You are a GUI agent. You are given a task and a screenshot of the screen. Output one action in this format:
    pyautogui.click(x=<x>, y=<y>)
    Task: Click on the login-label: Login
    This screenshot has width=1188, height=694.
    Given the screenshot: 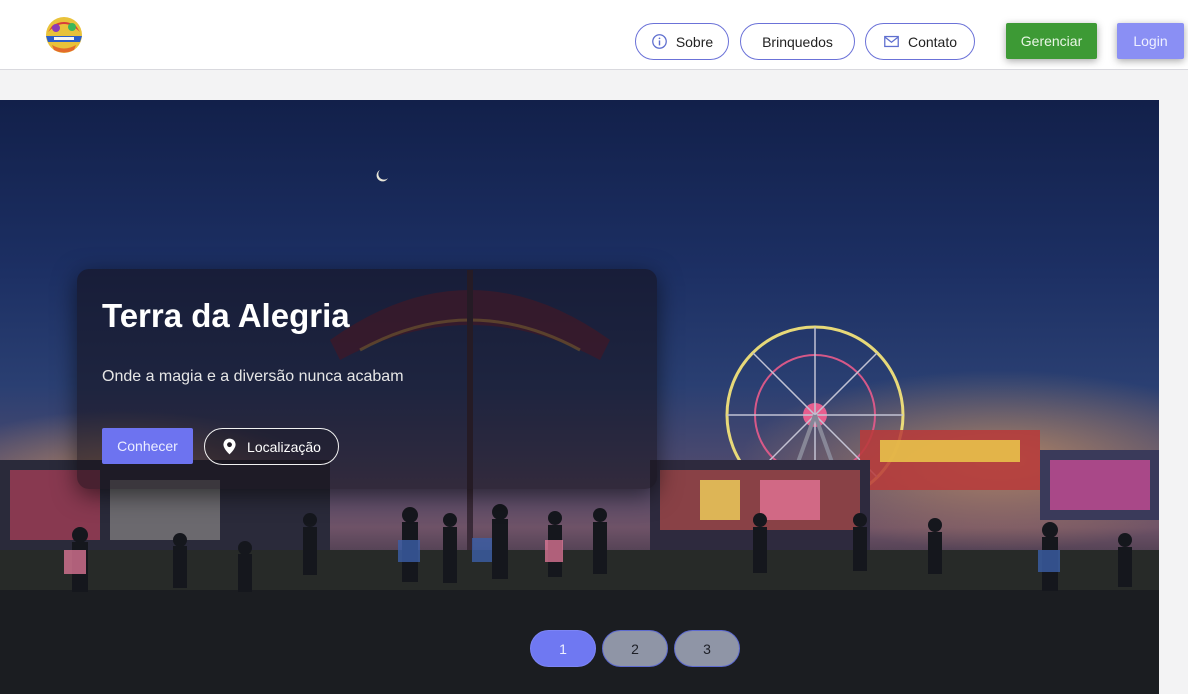 What is the action you would take?
    pyautogui.click(x=1150, y=41)
    